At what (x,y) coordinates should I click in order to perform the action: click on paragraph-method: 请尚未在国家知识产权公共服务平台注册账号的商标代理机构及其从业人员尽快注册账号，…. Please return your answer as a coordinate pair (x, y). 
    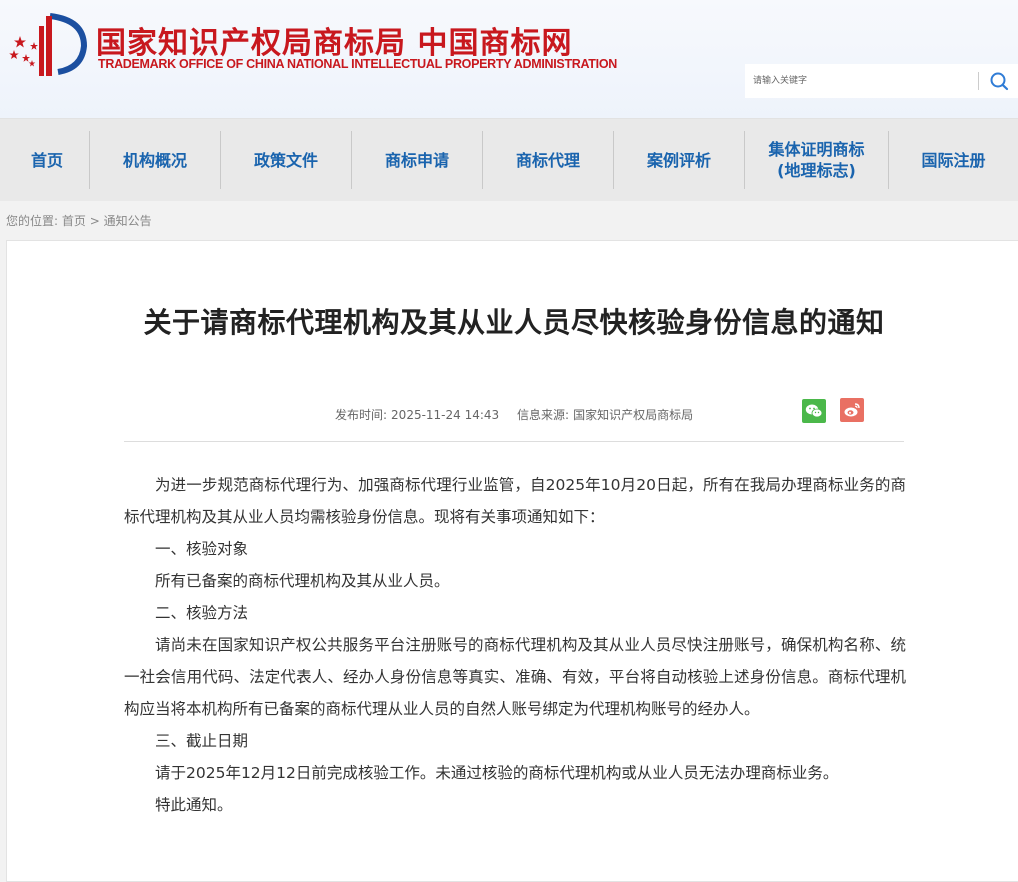
    Looking at the image, I should click on (515, 677).